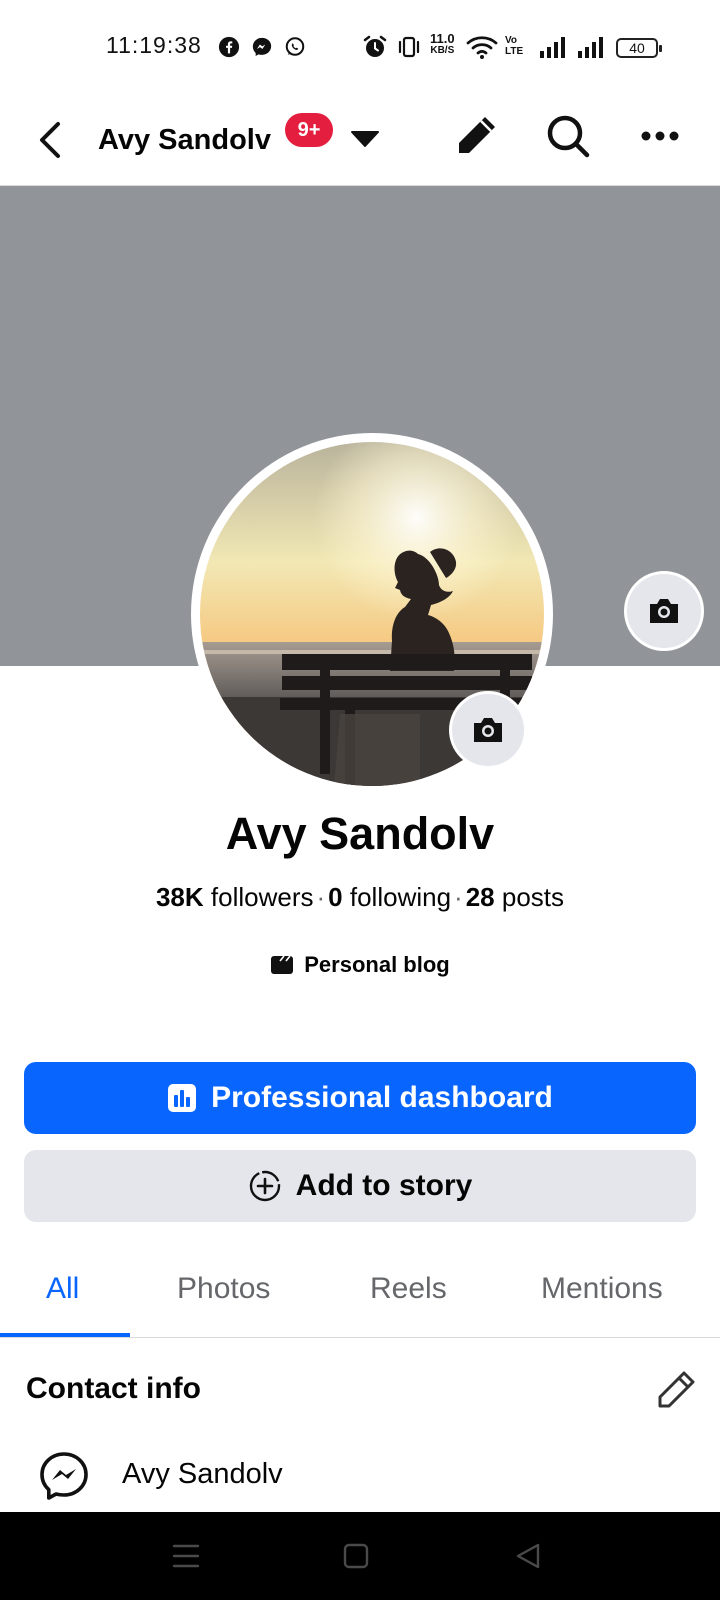 Image resolution: width=720 pixels, height=1600 pixels. I want to click on home-button, so click(356, 1556).